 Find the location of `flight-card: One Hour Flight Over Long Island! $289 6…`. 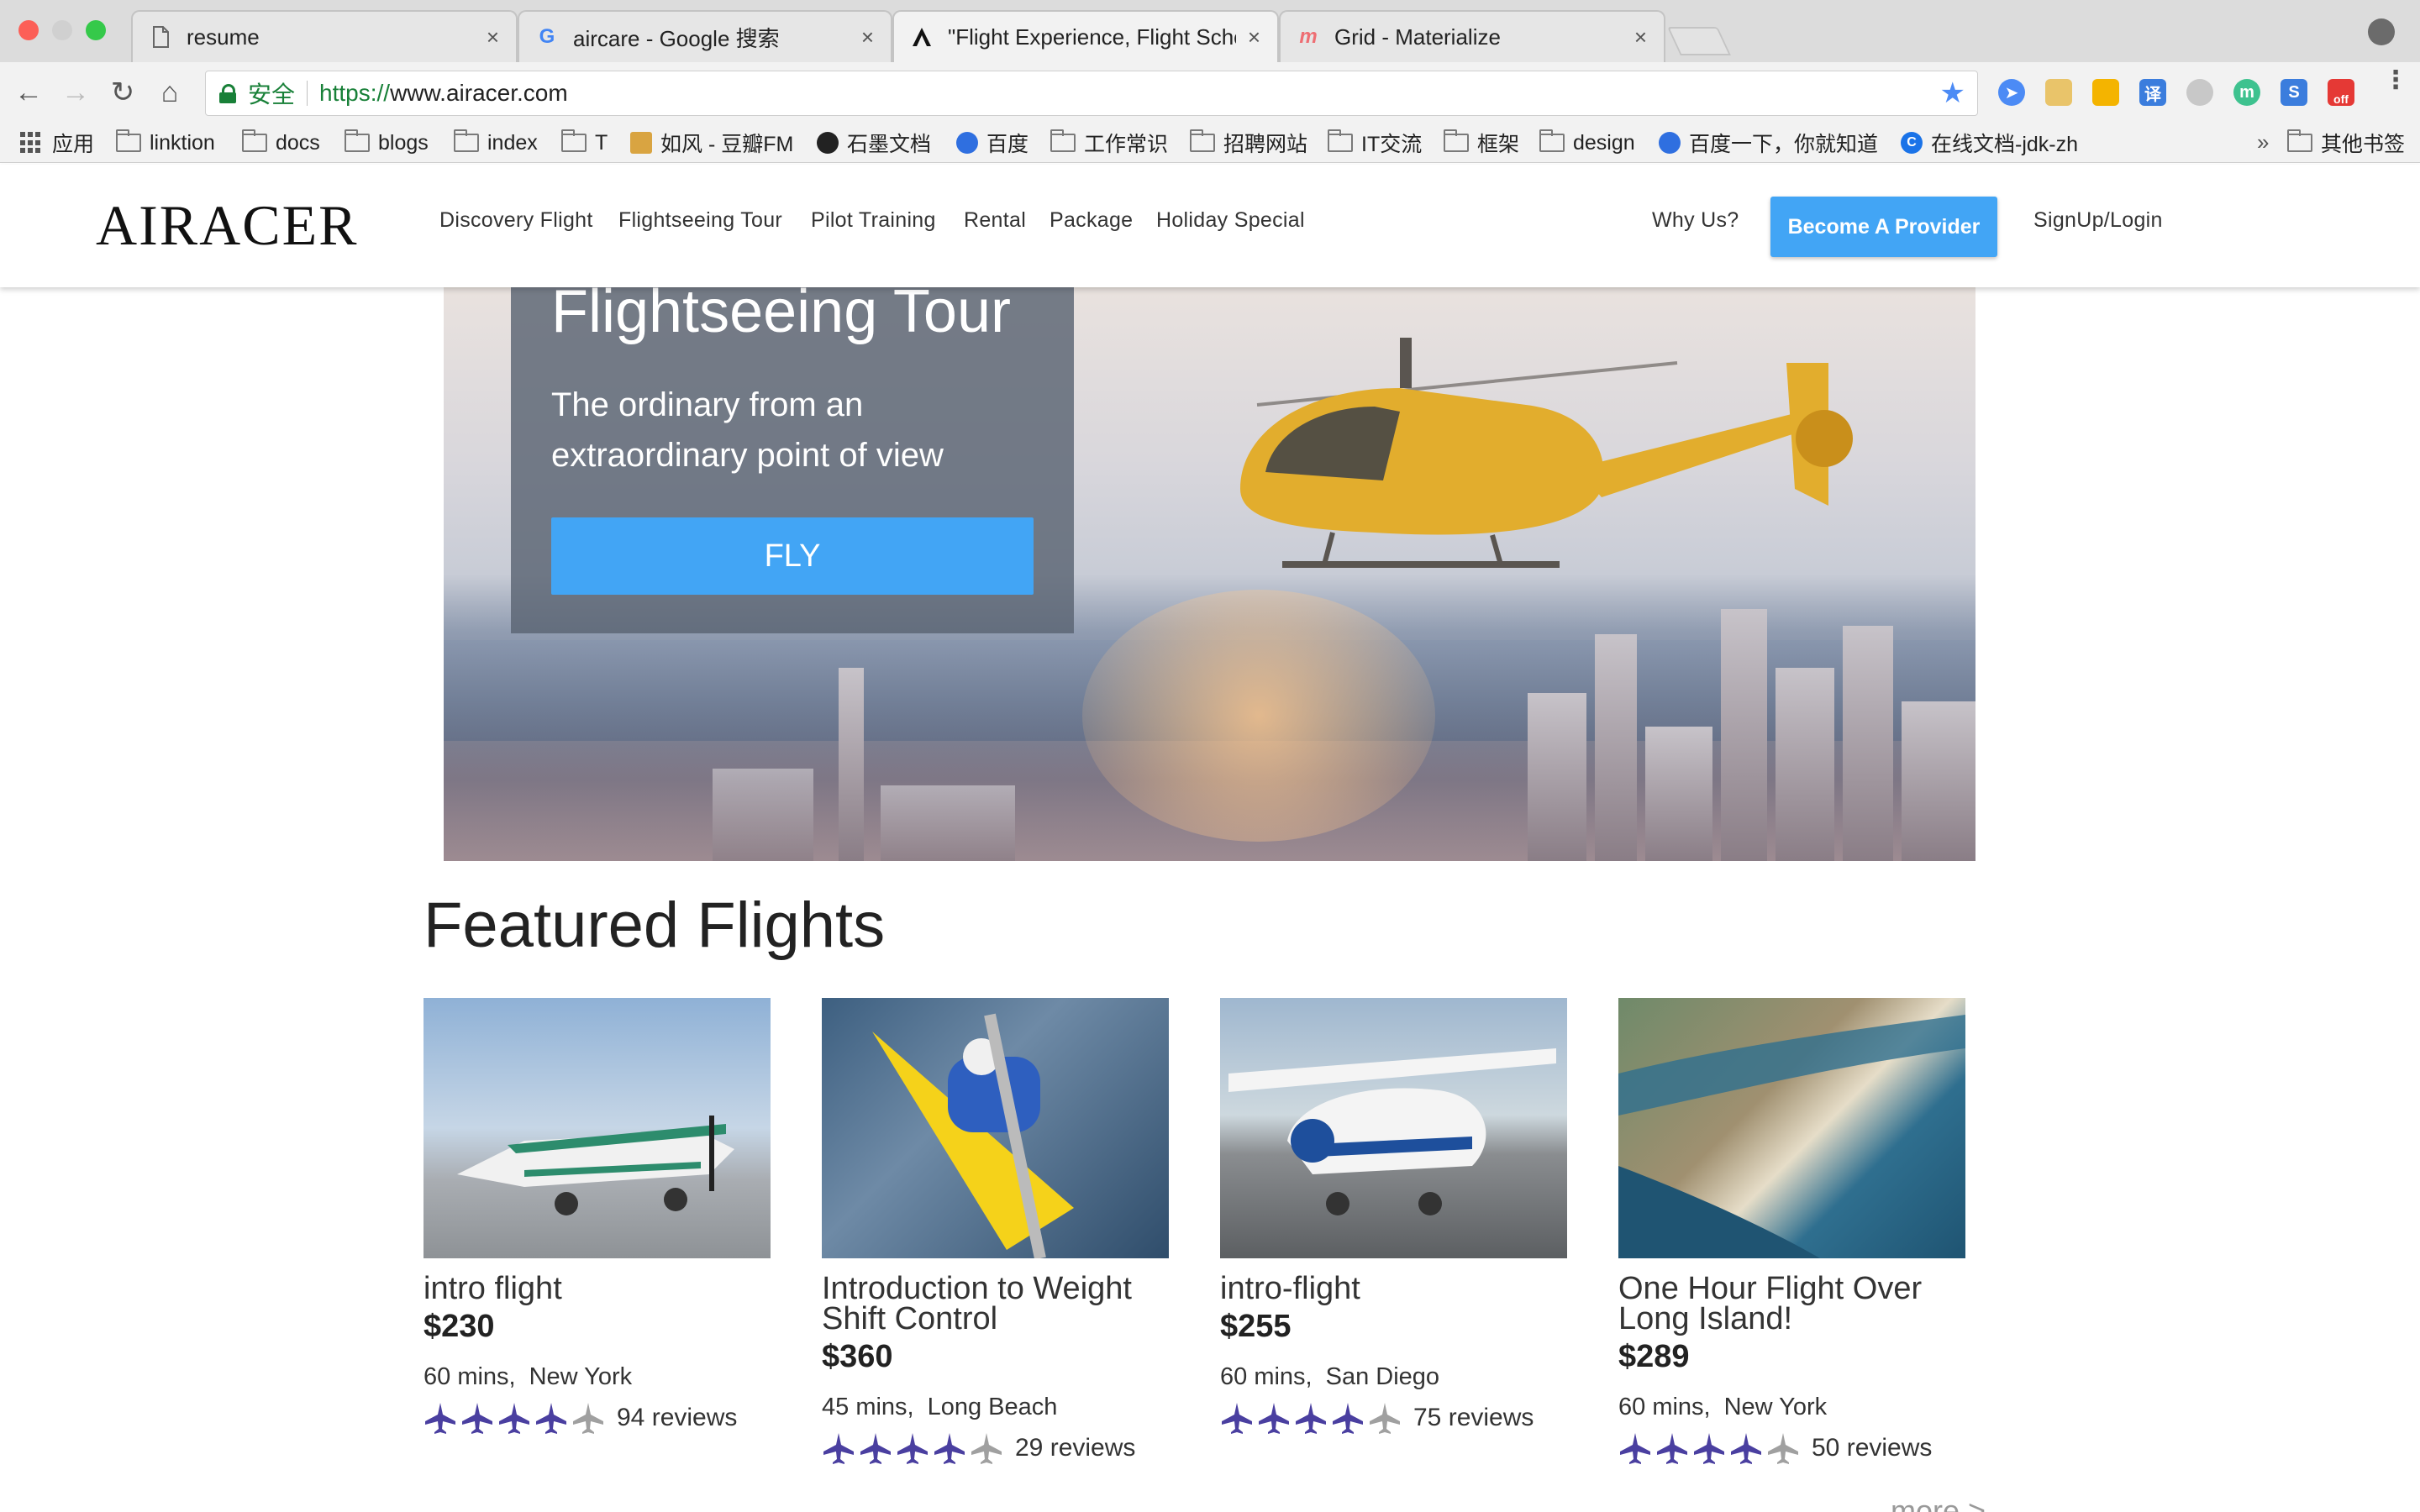

flight-card: One Hour Flight Over Long Island! $289 6… is located at coordinates (1792, 1231).